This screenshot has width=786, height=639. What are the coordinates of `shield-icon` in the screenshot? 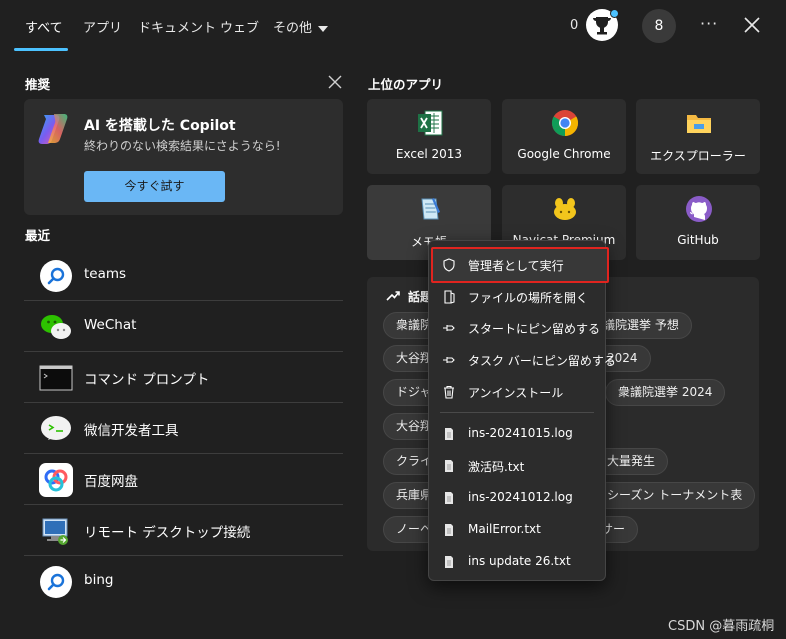 It's located at (449, 265).